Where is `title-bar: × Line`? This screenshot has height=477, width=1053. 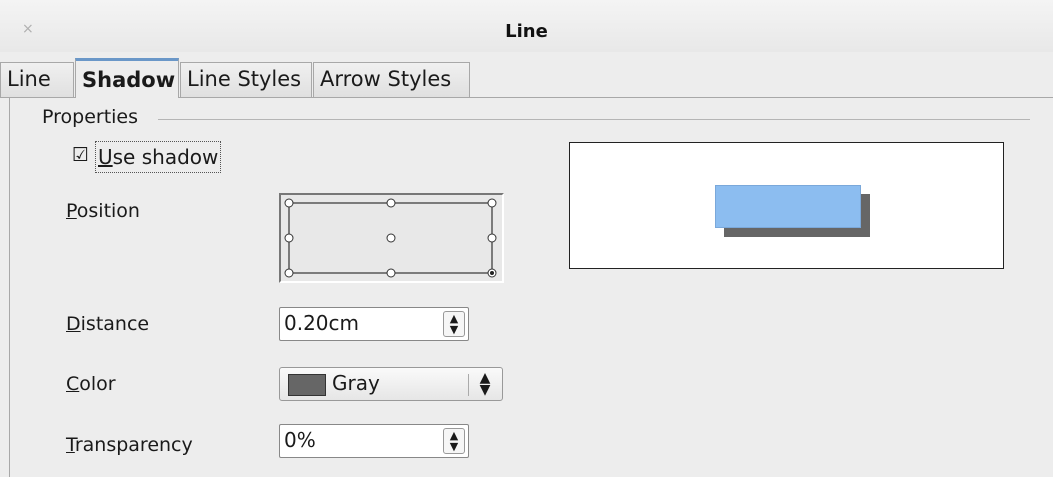 title-bar: × Line is located at coordinates (526, 26).